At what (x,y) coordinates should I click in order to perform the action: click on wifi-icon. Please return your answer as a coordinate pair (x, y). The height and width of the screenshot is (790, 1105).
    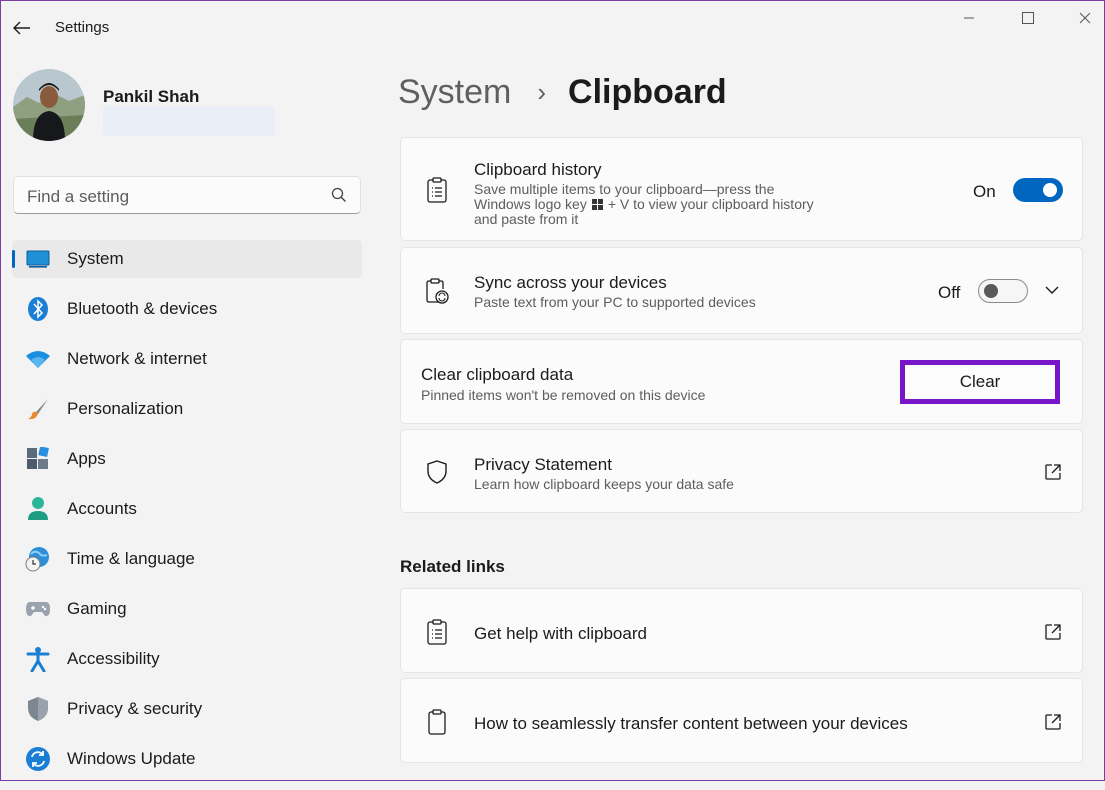
    Looking at the image, I should click on (38, 359).